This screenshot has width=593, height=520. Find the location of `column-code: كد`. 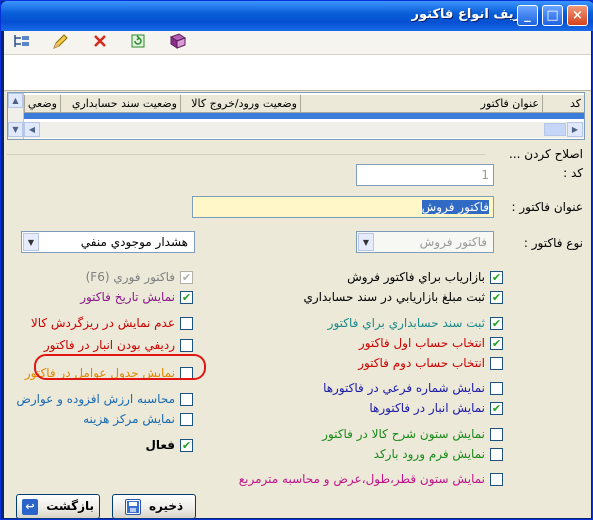

column-code: كد is located at coordinates (563, 104).